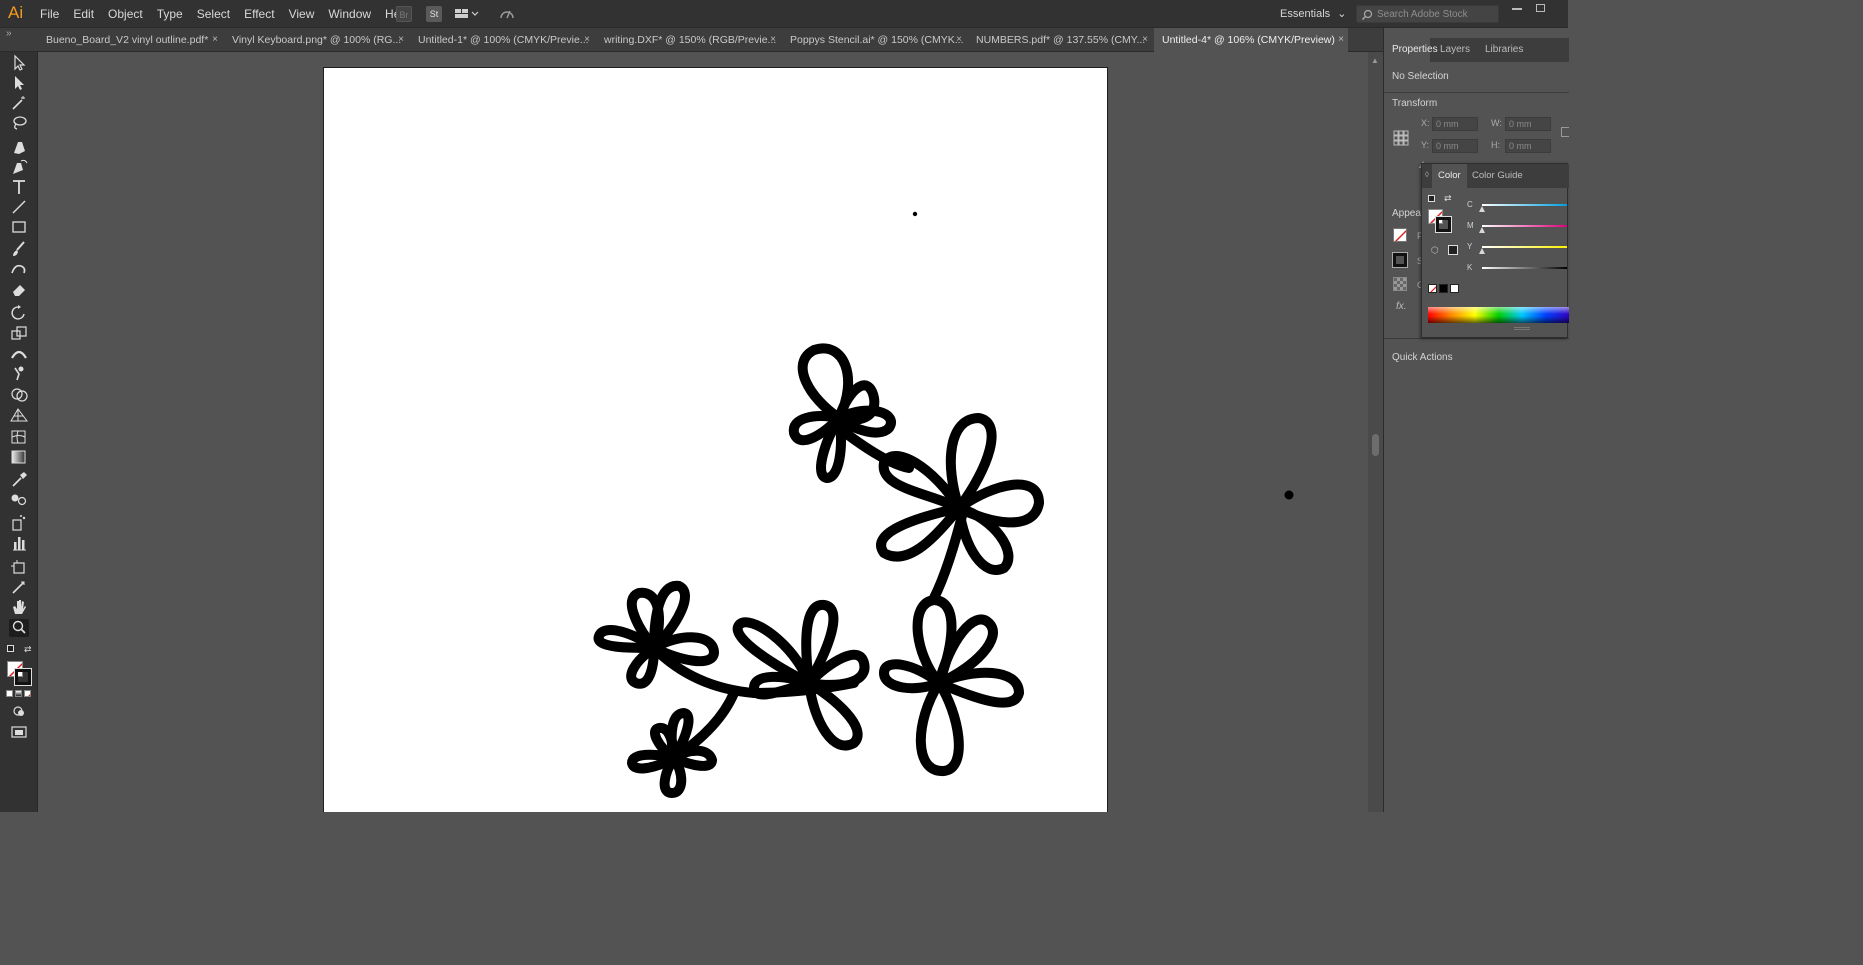  Describe the element at coordinates (19, 415) in the screenshot. I see `perspective-grid-tool` at that location.